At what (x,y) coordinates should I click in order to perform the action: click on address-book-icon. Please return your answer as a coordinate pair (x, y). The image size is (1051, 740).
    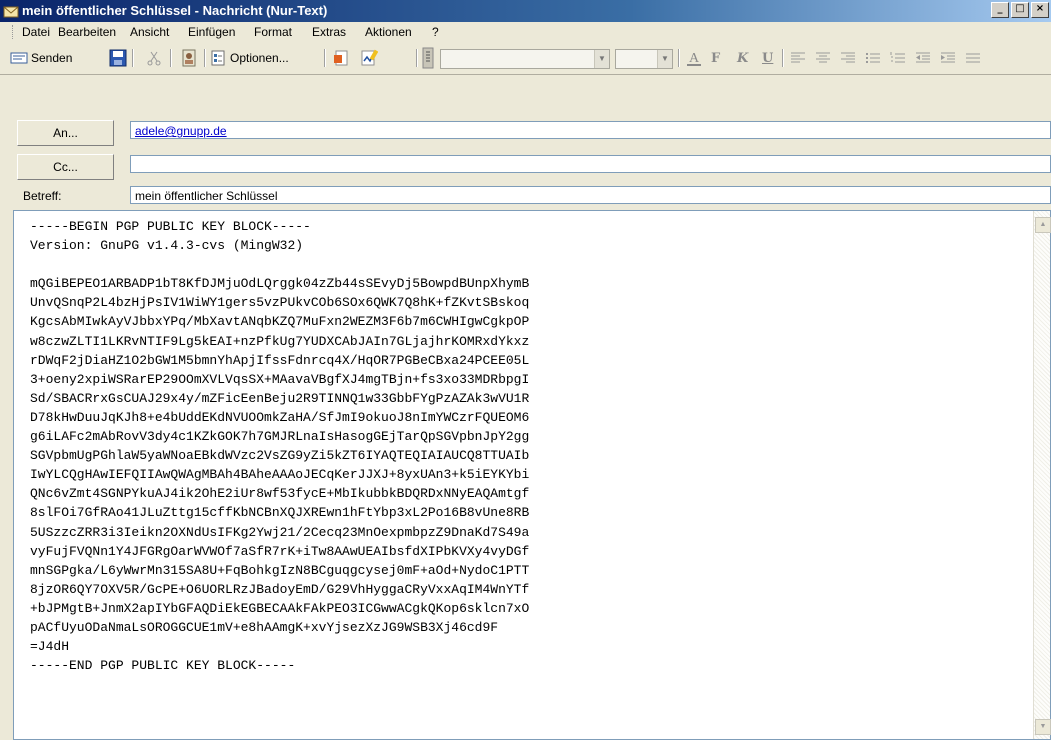
    Looking at the image, I should click on (189, 58).